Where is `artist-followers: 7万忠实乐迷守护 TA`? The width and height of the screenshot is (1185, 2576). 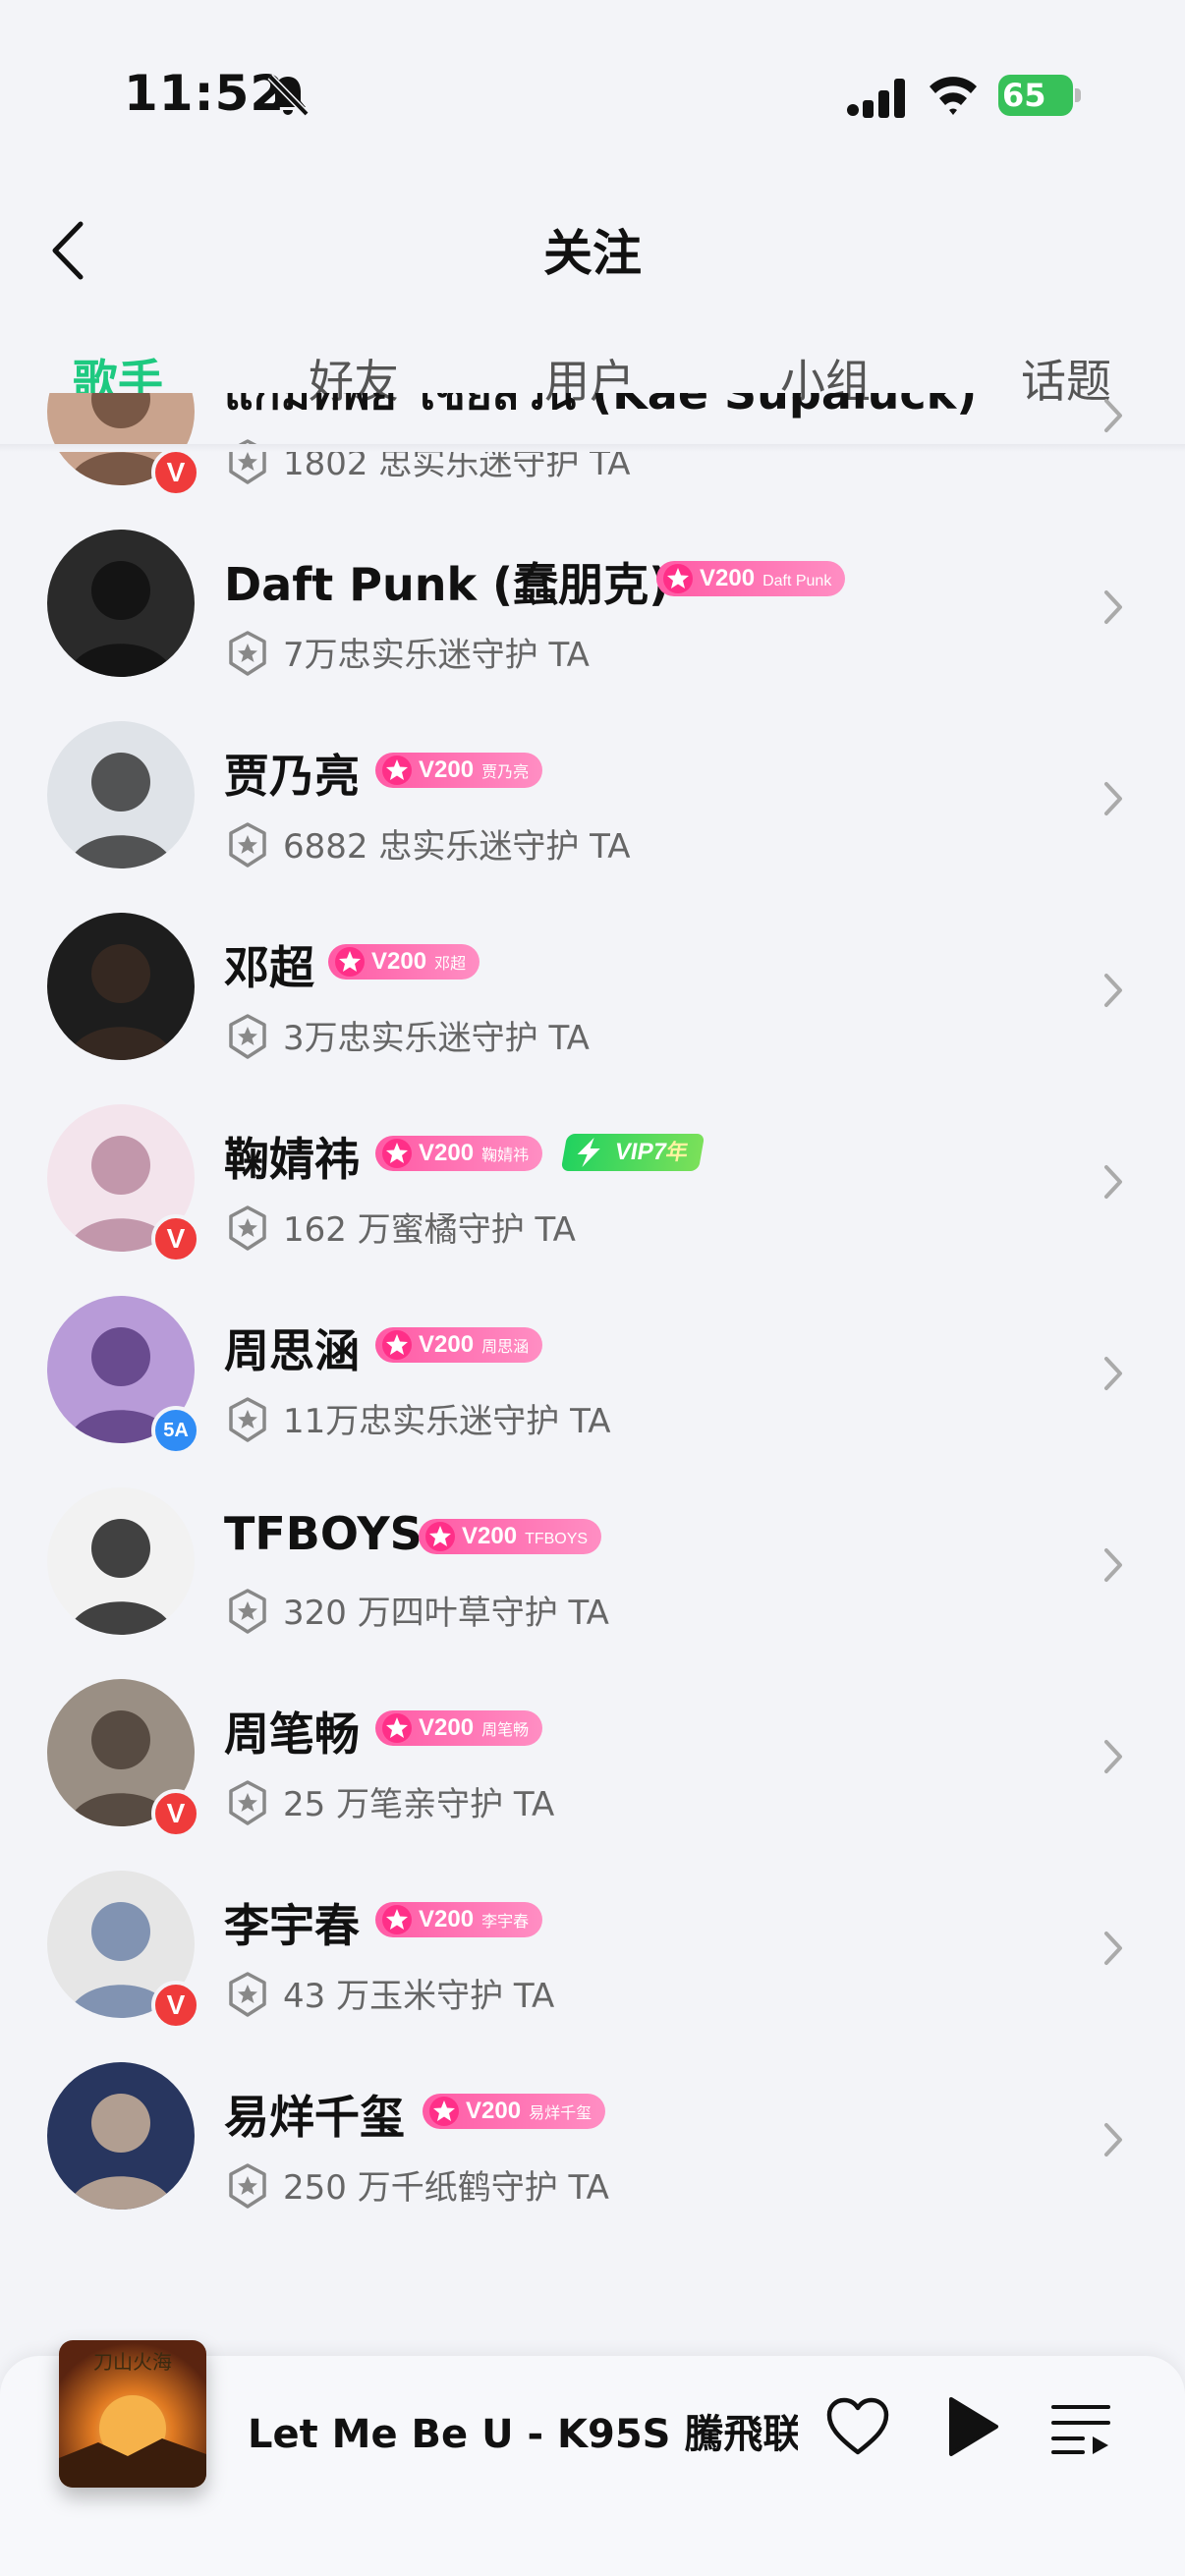 artist-followers: 7万忠实乐迷守护 TA is located at coordinates (437, 655).